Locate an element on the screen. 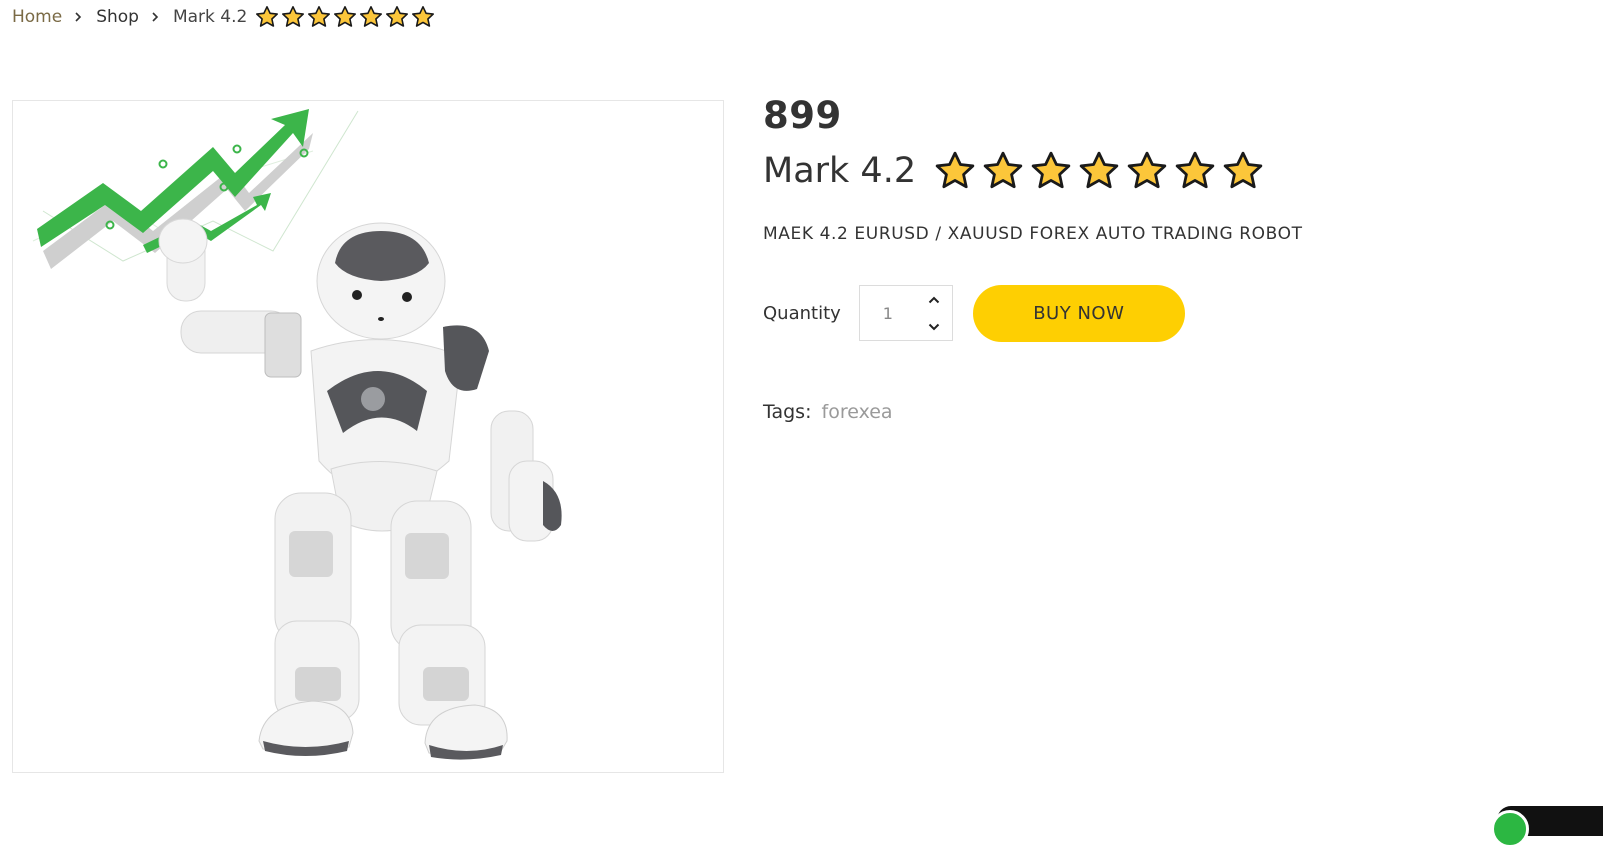 This screenshot has width=1603, height=848. breadcrumb-current: Mark 4.2 is located at coordinates (210, 17).